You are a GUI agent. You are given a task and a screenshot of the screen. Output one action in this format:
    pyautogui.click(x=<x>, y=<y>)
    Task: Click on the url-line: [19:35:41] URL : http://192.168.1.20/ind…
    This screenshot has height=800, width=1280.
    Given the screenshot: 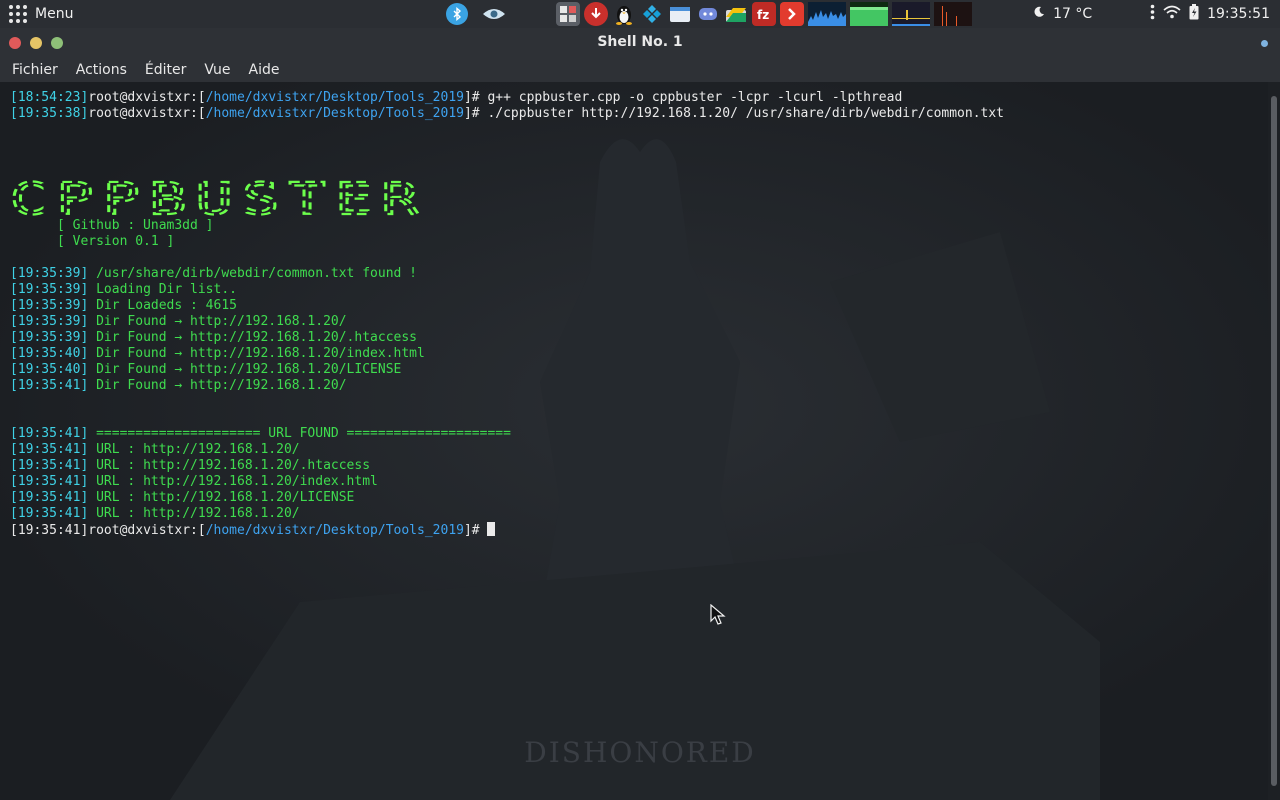 What is the action you would take?
    pyautogui.click(x=194, y=481)
    